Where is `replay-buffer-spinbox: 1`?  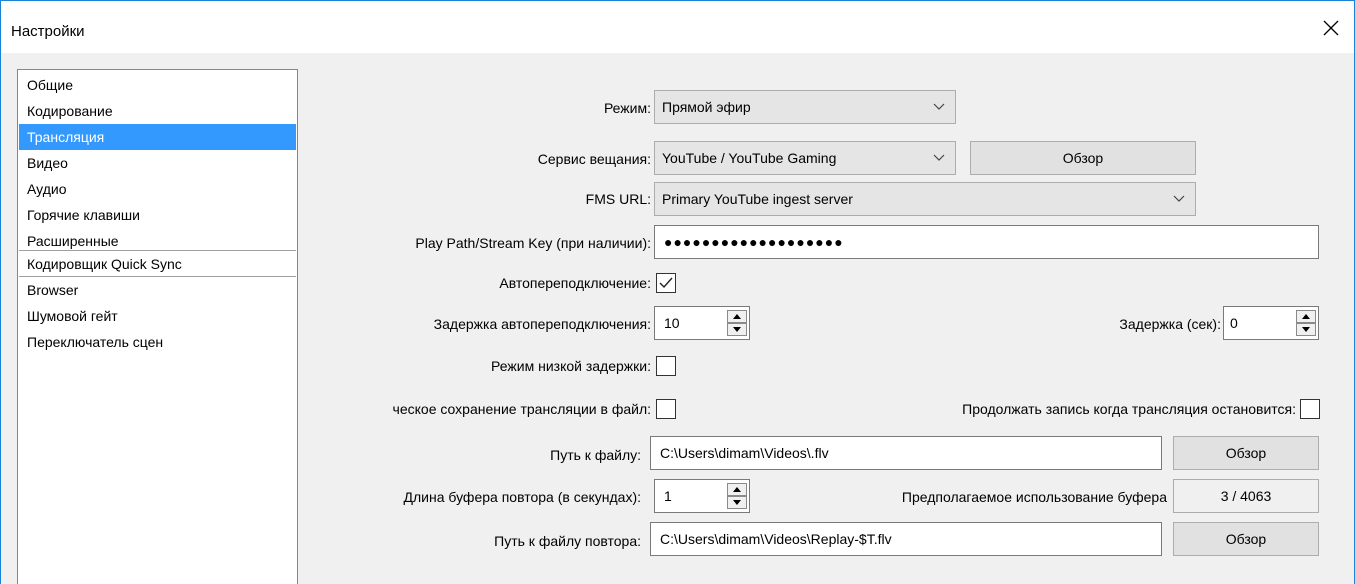
replay-buffer-spinbox: 1 is located at coordinates (702, 496).